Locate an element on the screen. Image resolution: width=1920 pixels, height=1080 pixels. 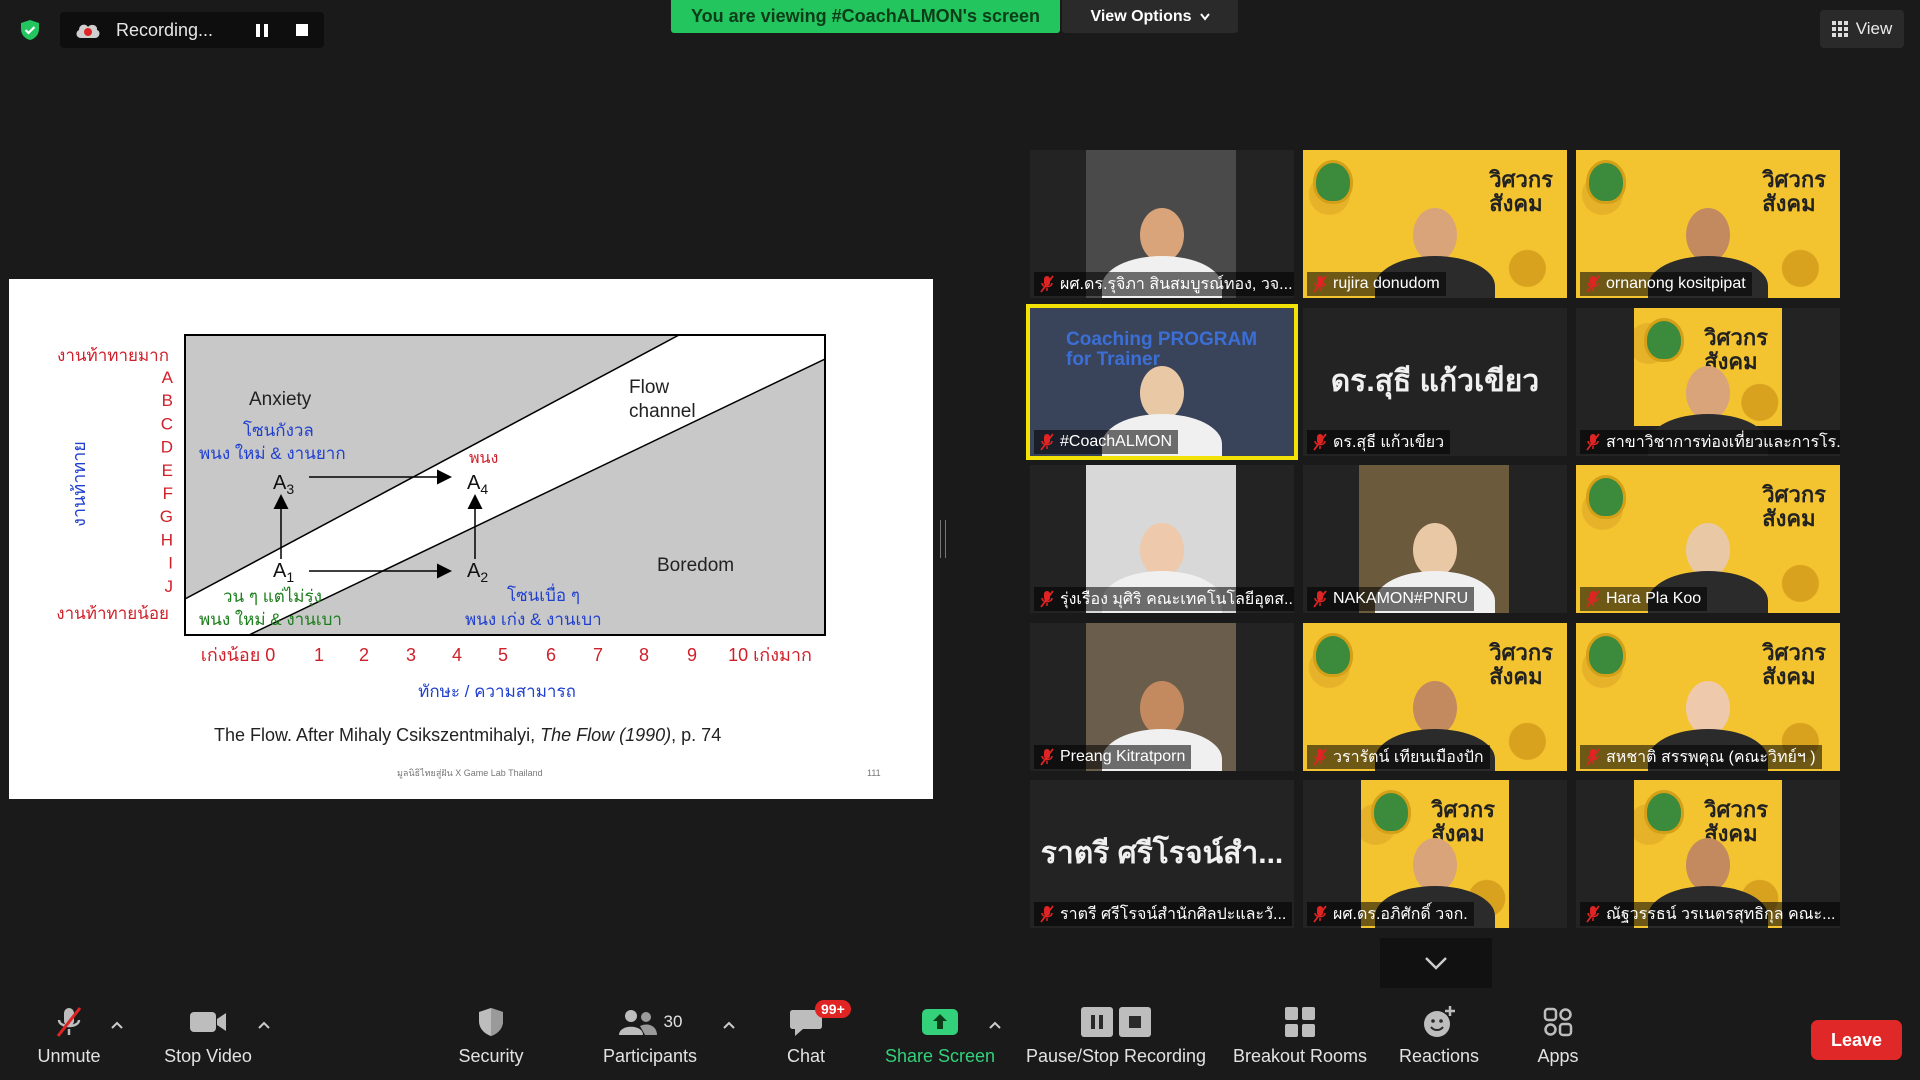
participants-label: Participants is located at coordinates (650, 1056).